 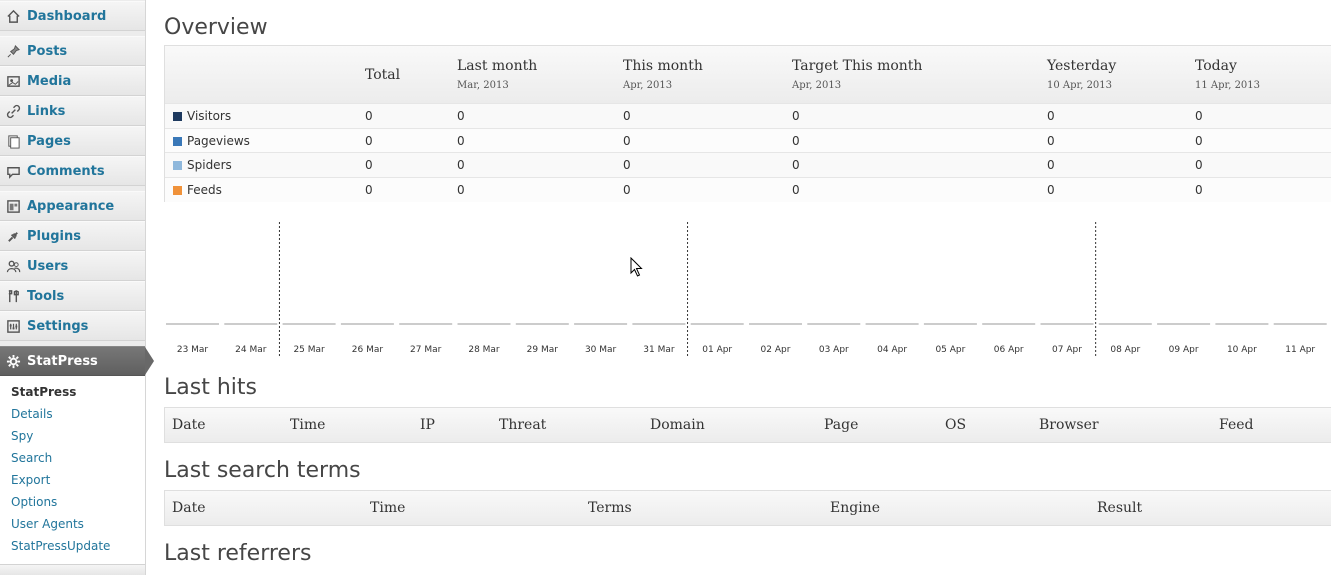 What do you see at coordinates (1082, 66) in the screenshot?
I see `column-yesterday: Yesterday` at bounding box center [1082, 66].